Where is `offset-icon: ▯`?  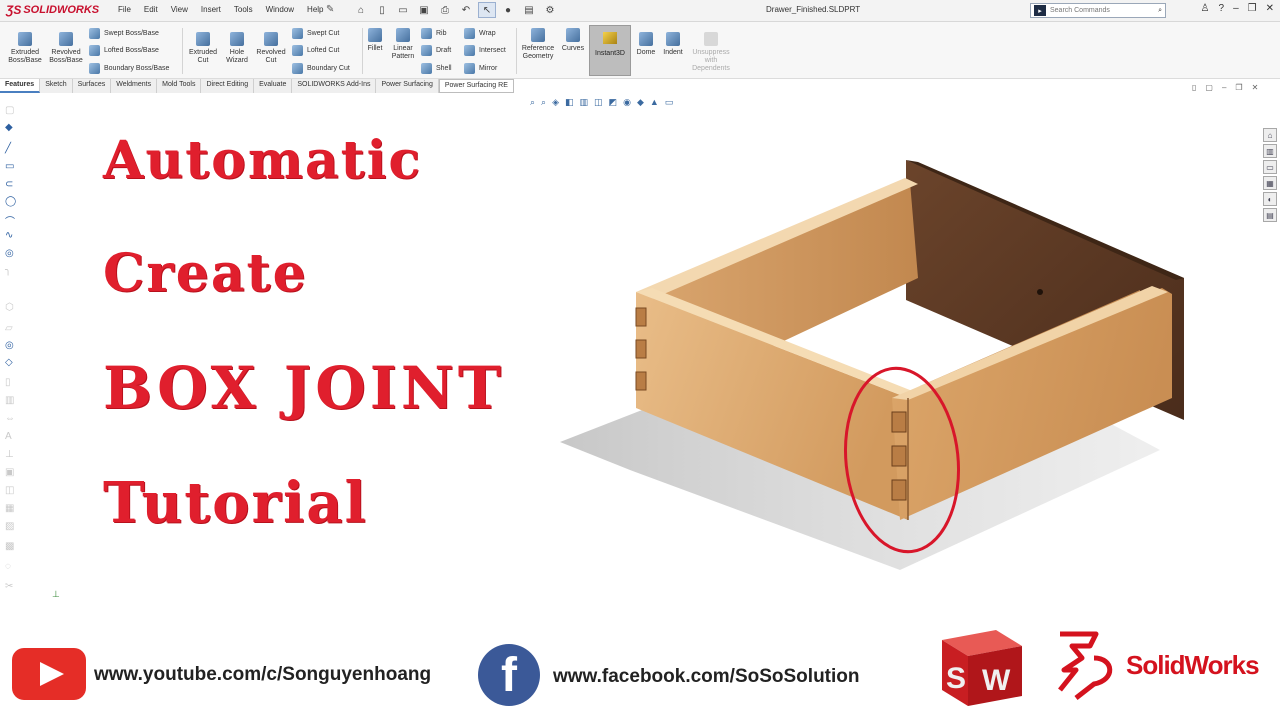 offset-icon: ▯ is located at coordinates (8, 382).